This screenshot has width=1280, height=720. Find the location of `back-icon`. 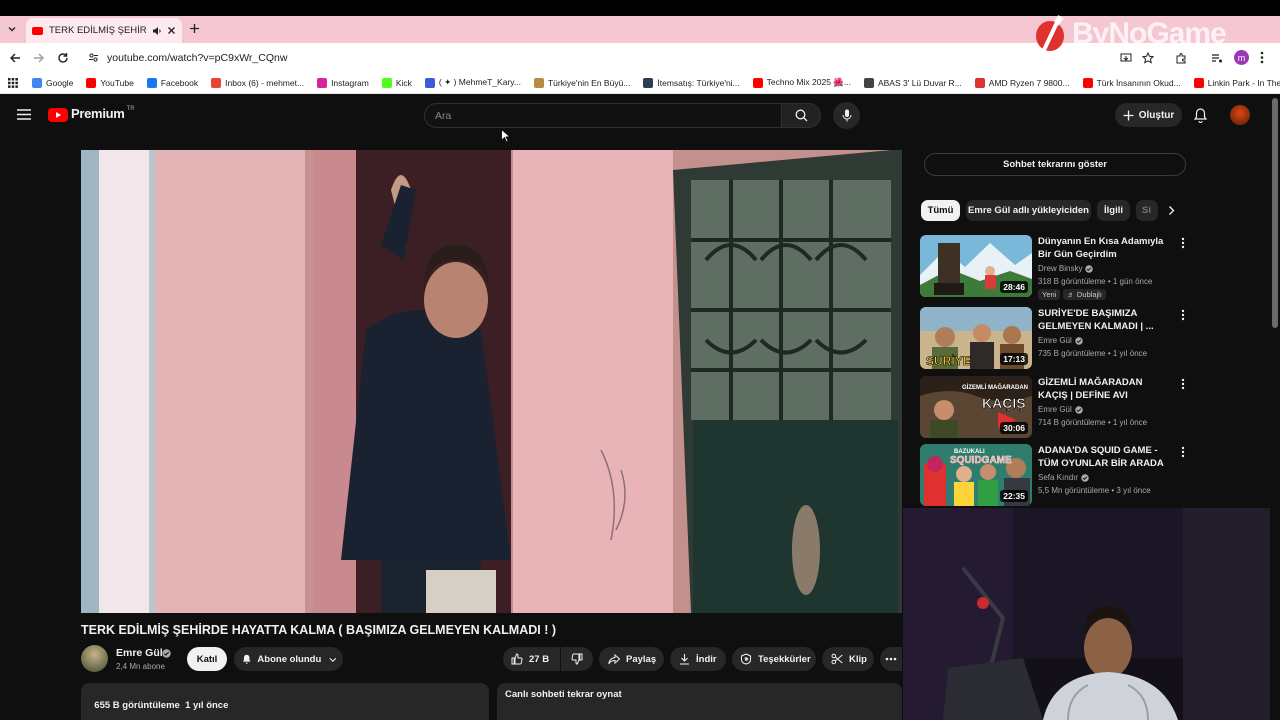

back-icon is located at coordinates (15, 58).